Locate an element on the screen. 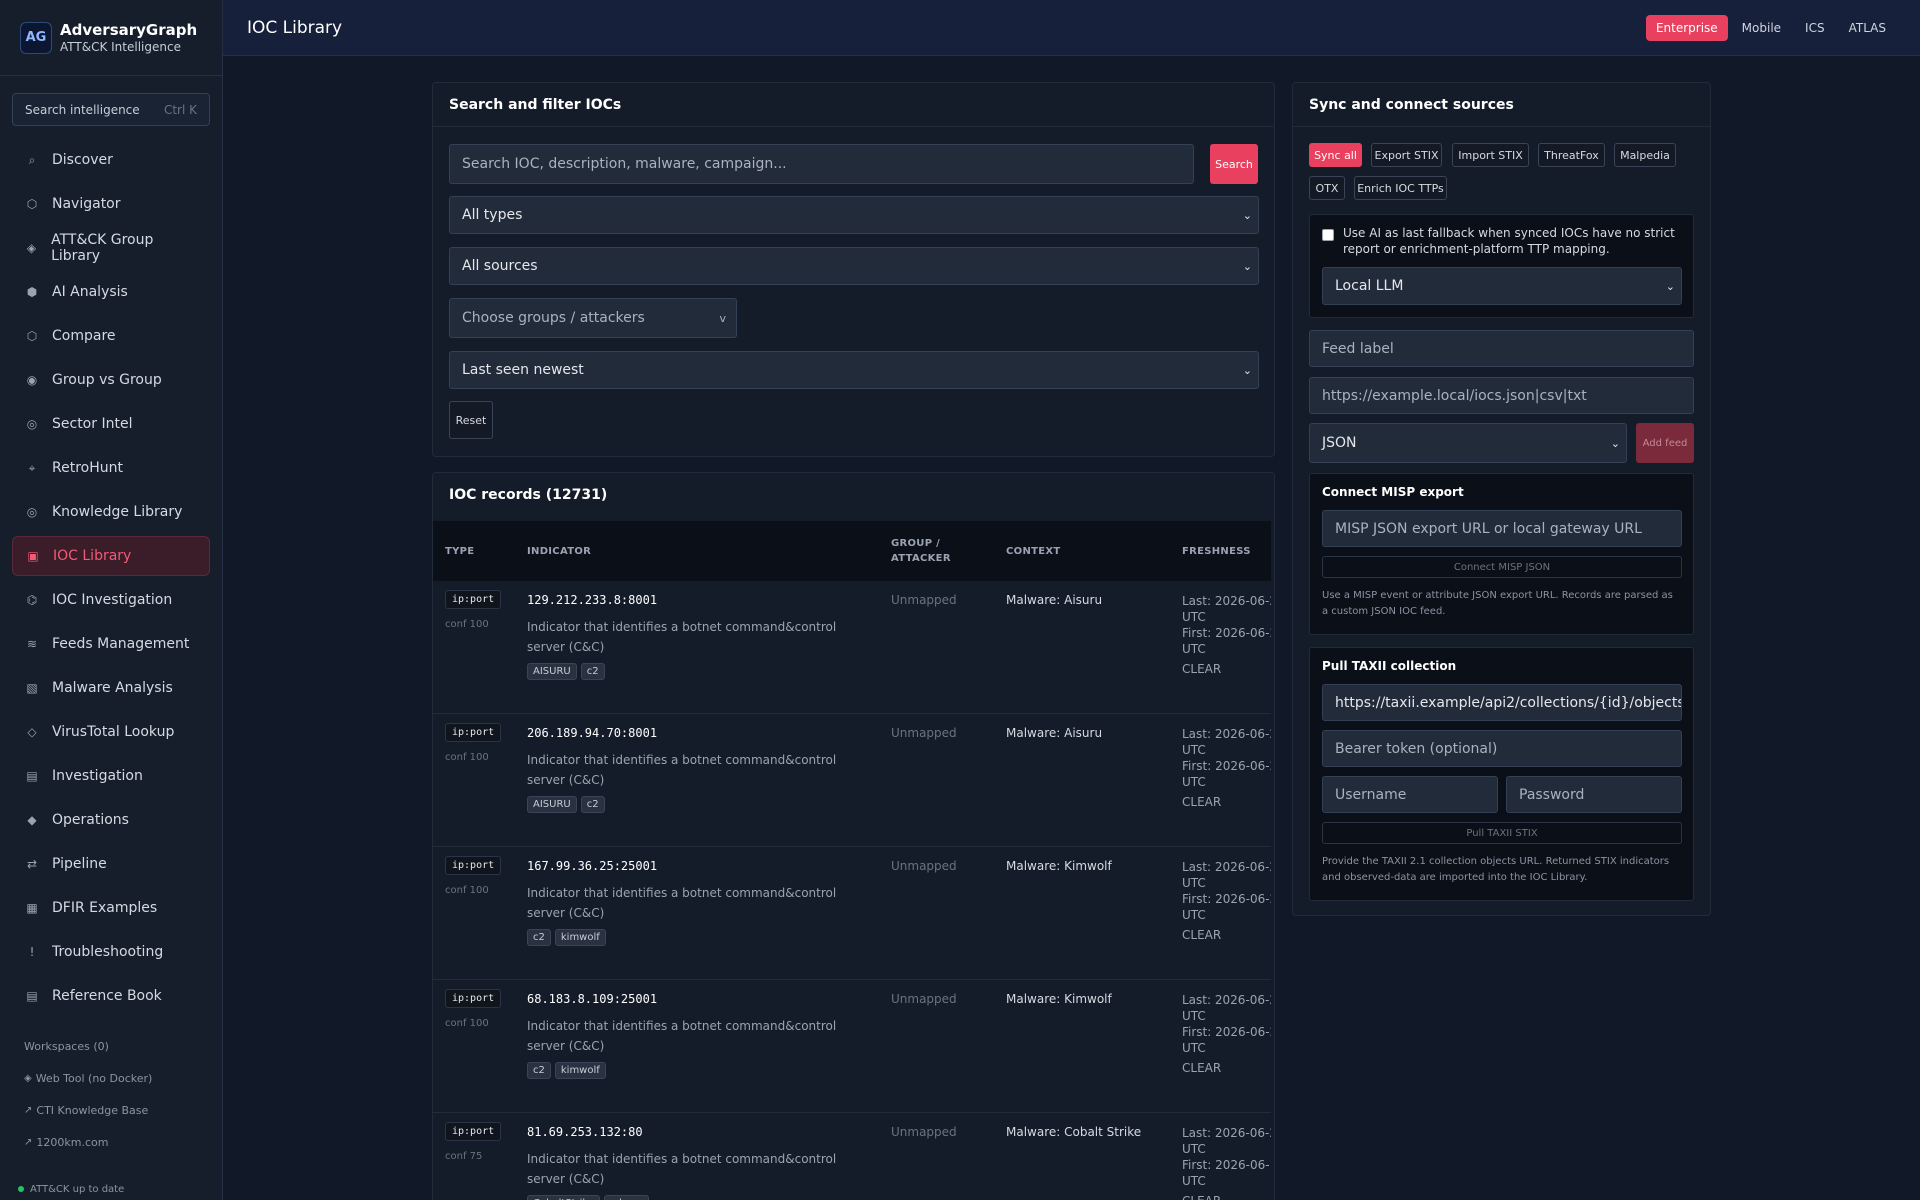 Image resolution: width=1920 pixels, height=1200 pixels. taxii-password-input: Password is located at coordinates (1594, 794).